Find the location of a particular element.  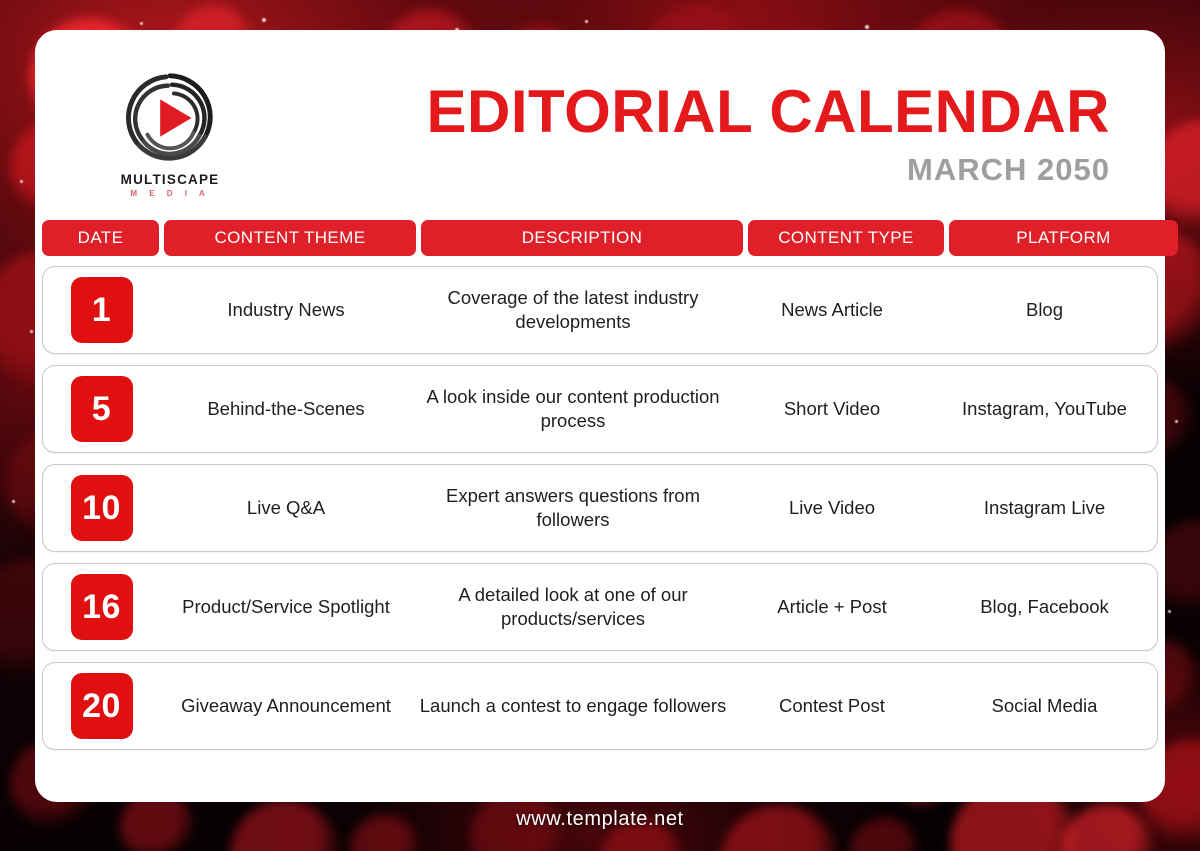

table-header-theme: CONTENT THEME is located at coordinates (290, 238).